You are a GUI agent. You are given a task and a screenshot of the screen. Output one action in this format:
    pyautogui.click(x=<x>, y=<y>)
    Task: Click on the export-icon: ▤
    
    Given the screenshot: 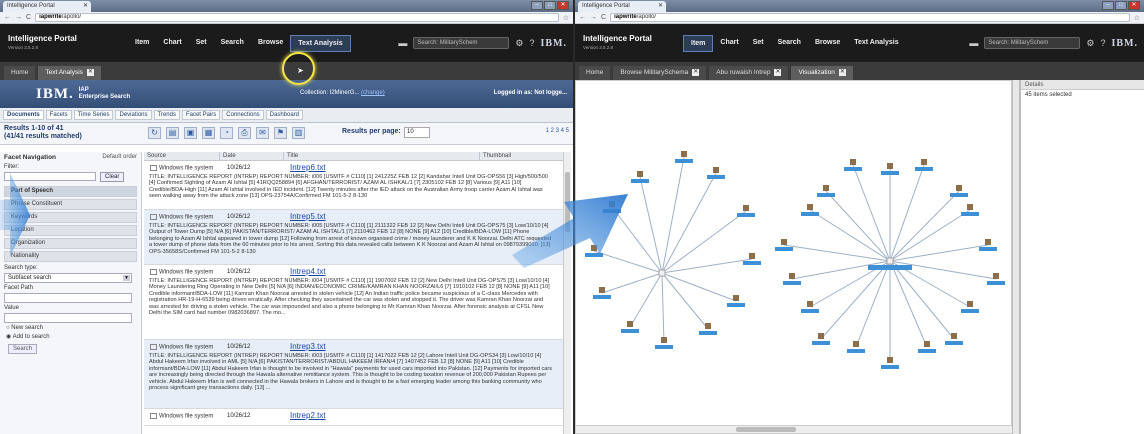 What is the action you would take?
    pyautogui.click(x=172, y=133)
    